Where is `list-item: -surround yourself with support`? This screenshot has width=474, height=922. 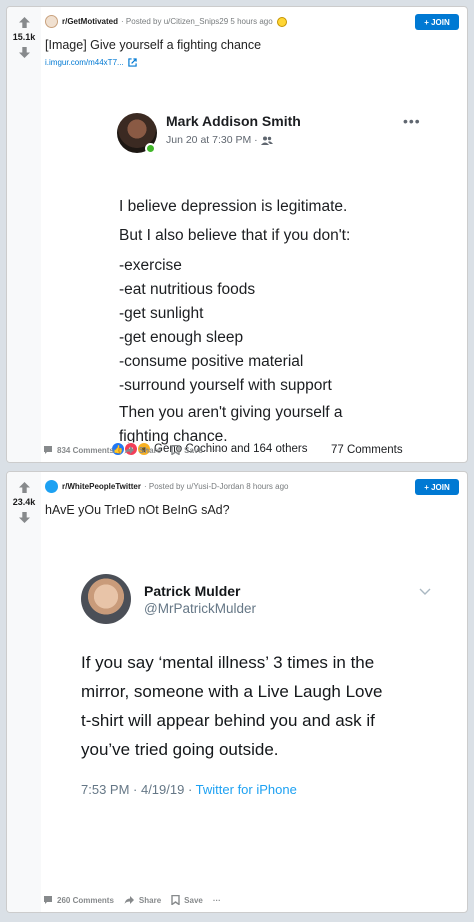 list-item: -surround yourself with support is located at coordinates (225, 385).